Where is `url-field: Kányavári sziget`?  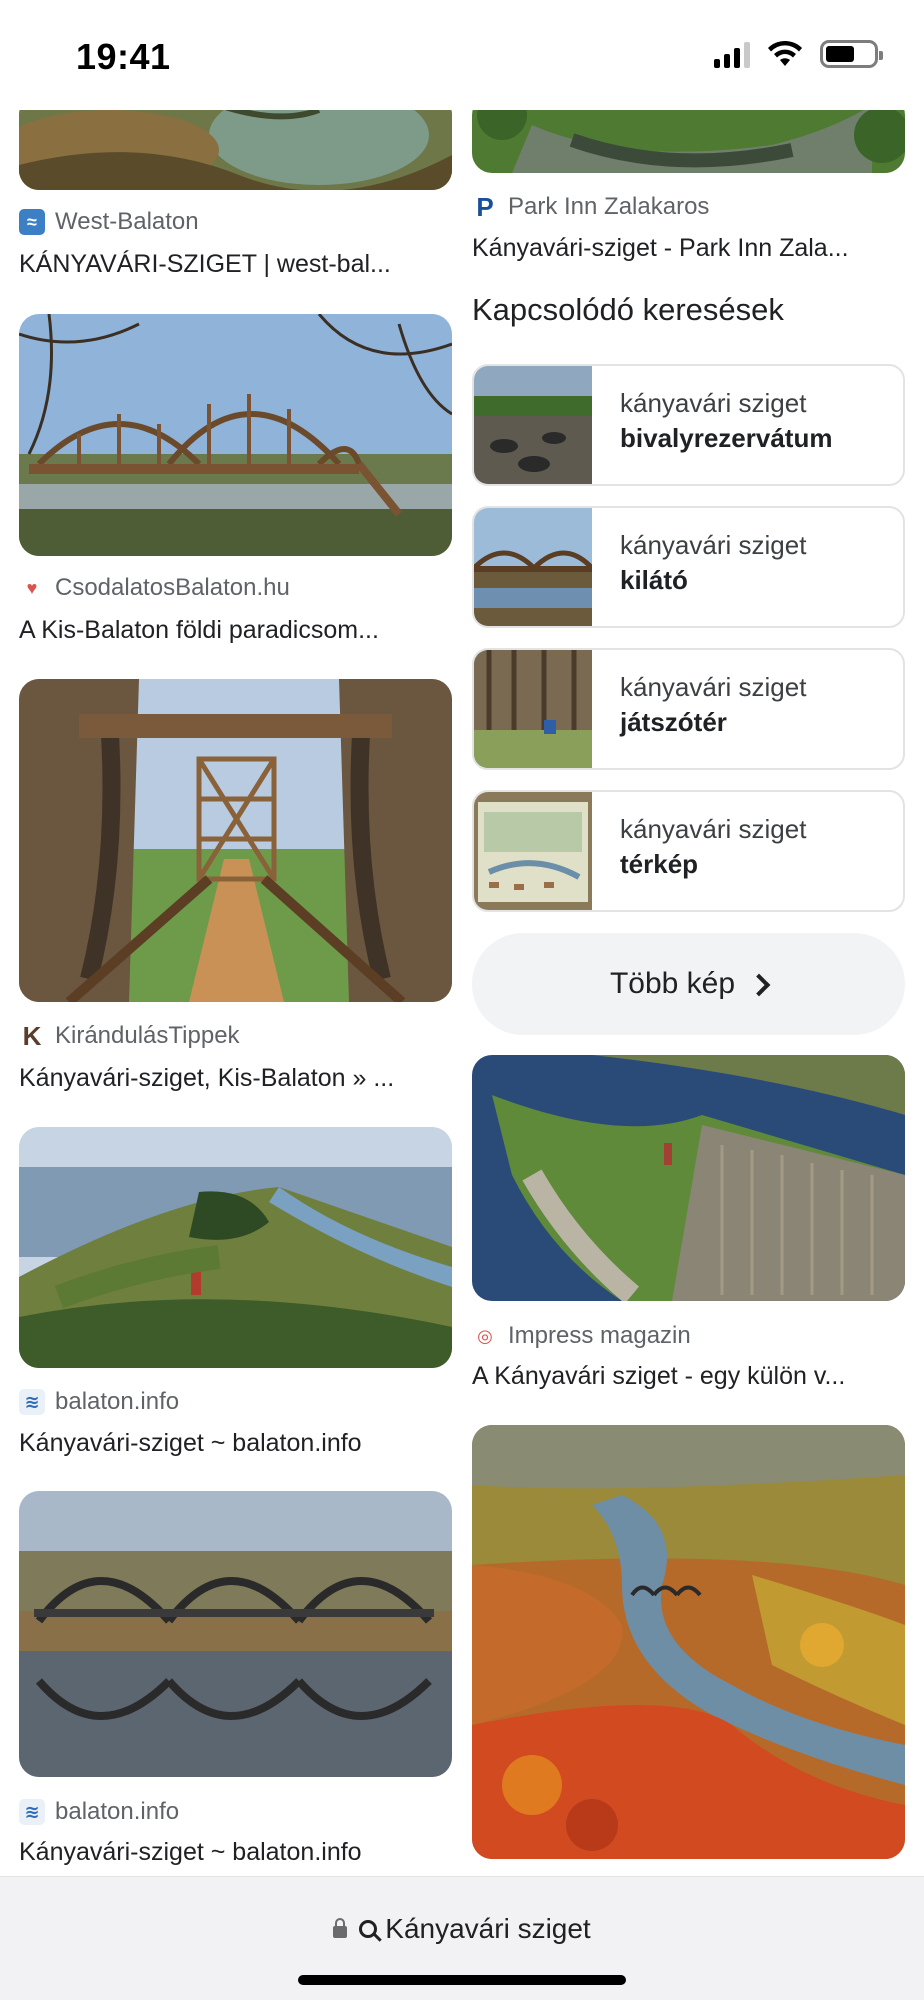
url-field: Kányavári sziget is located at coordinates (462, 1929).